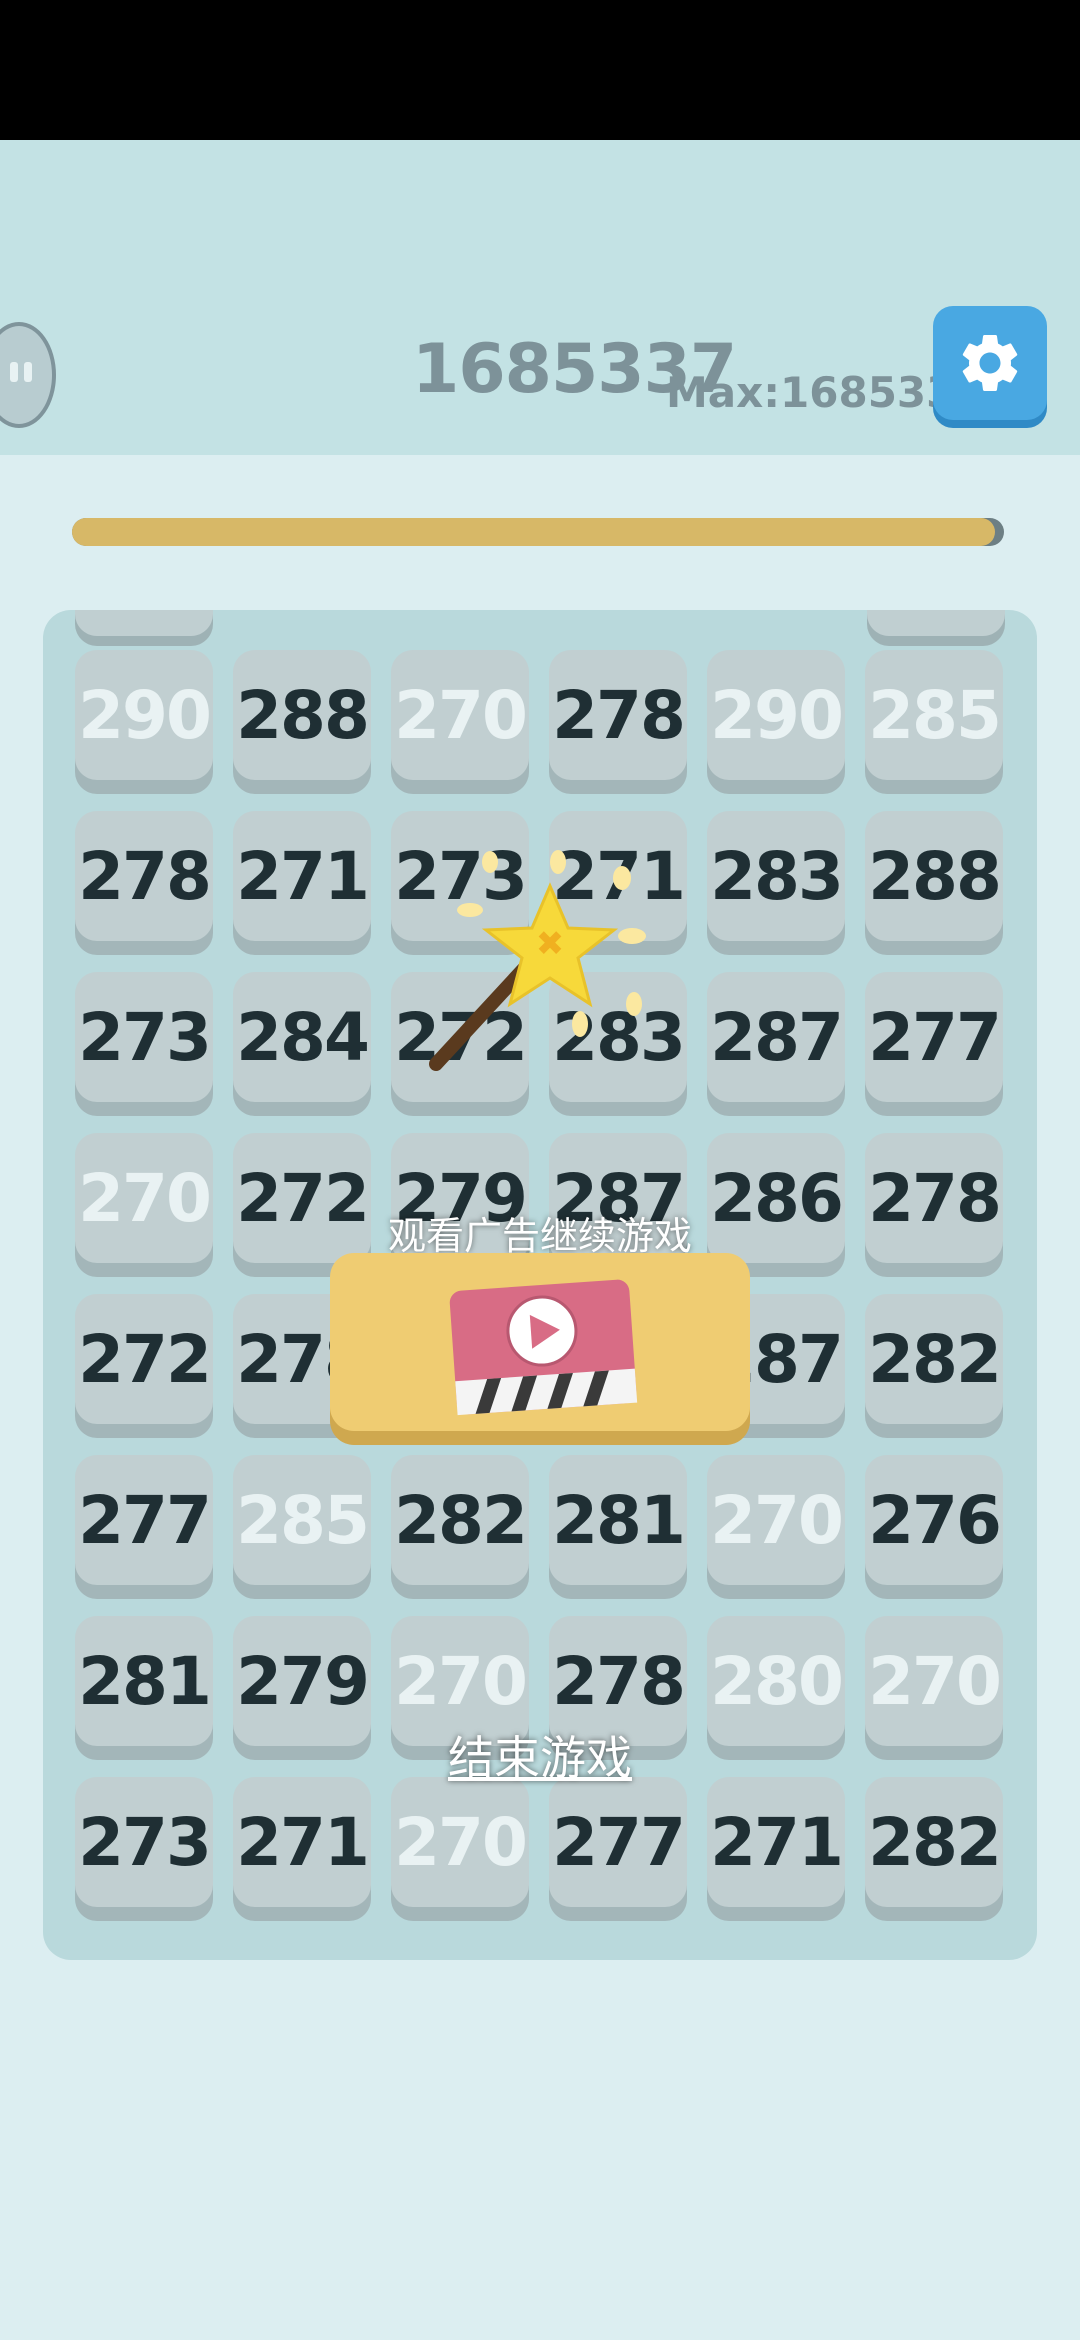 The width and height of the screenshot is (1080, 2340). Describe the element at coordinates (302, 1037) in the screenshot. I see `number-tile: 284` at that location.